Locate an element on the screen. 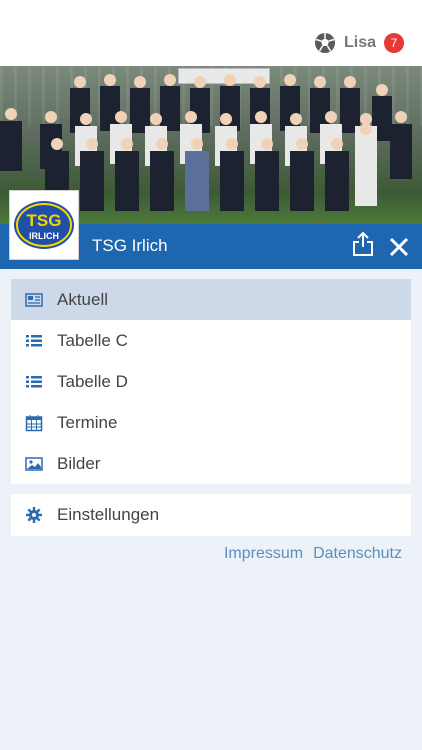 This screenshot has height=750, width=422. menu-item-bilder: Bilder is located at coordinates (211, 463).